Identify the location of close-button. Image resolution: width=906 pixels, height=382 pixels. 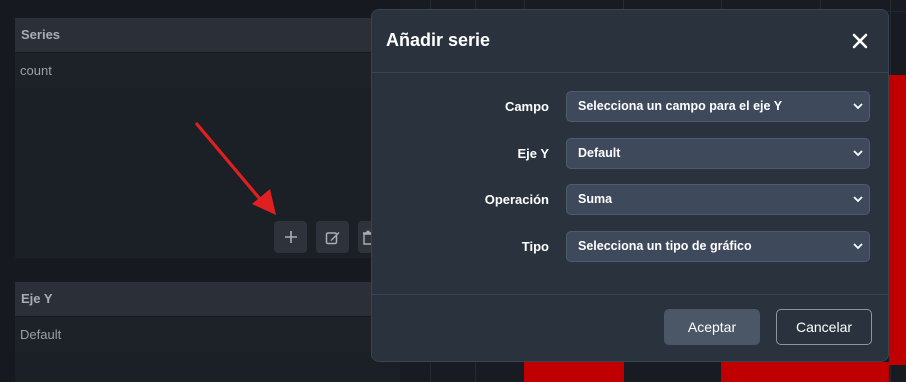
(860, 41).